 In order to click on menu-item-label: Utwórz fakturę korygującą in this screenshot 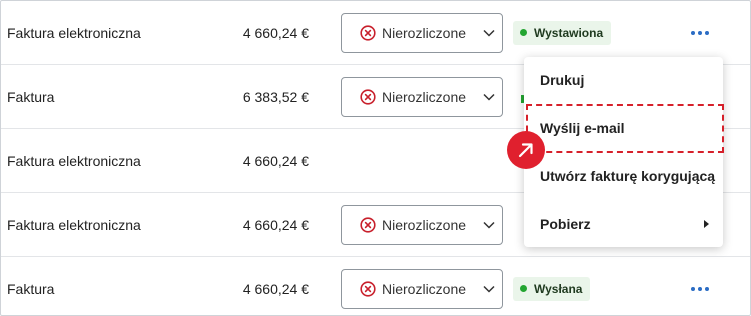, I will do `click(628, 176)`.